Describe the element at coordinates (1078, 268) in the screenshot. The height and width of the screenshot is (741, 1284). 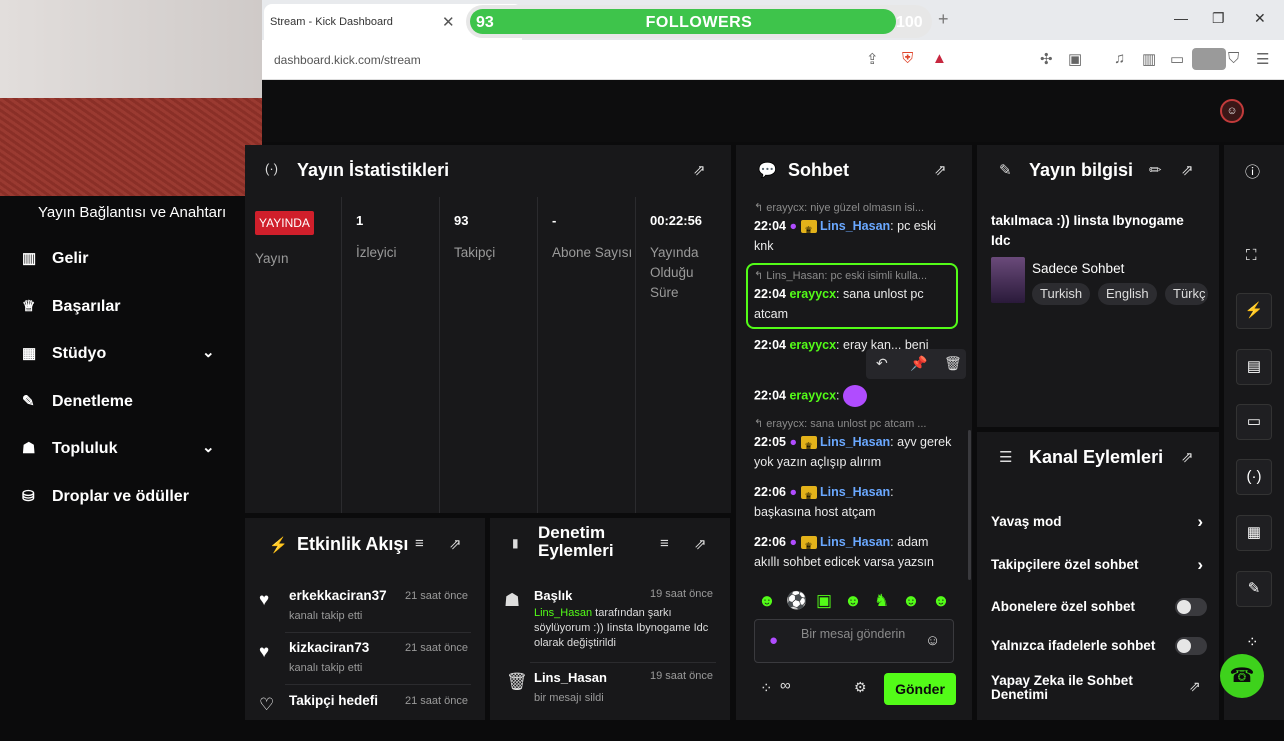
I see `category-name: Sadece Sohbet` at that location.